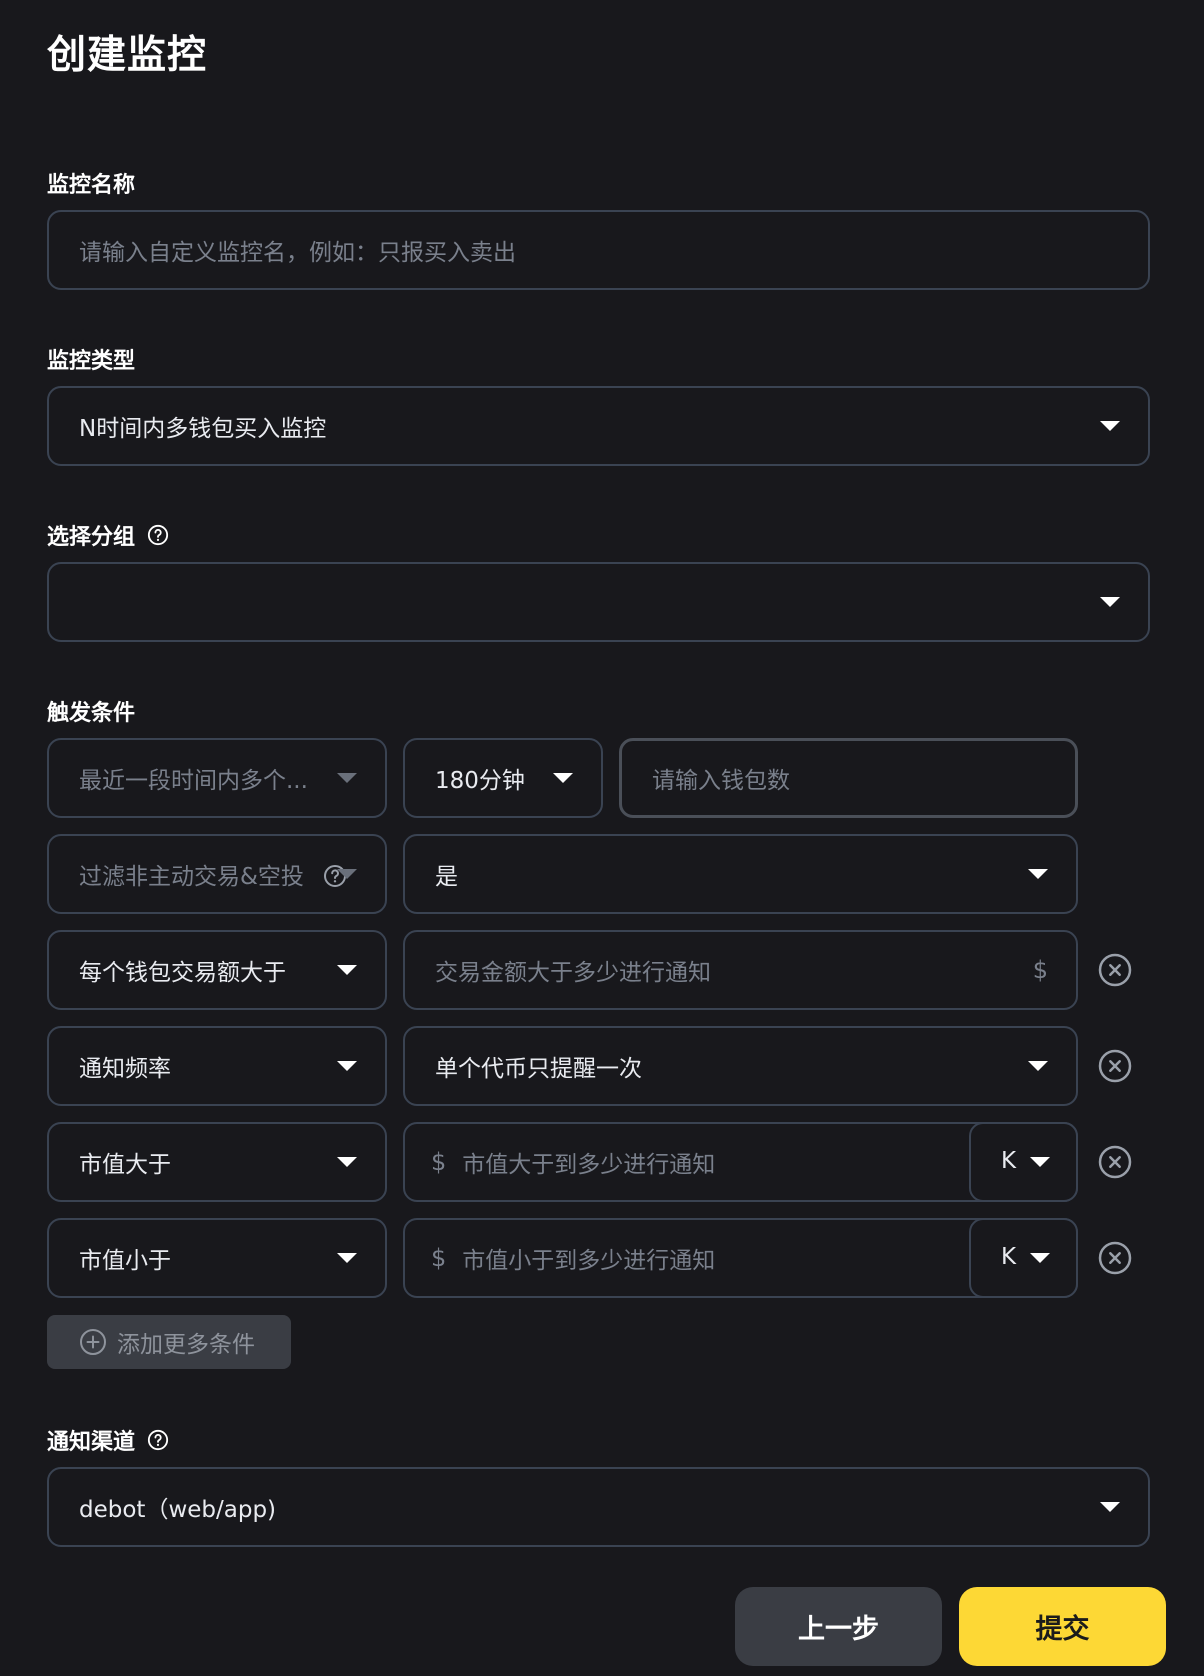  I want to click on add-condition-button: 添加更多条件, so click(169, 1342).